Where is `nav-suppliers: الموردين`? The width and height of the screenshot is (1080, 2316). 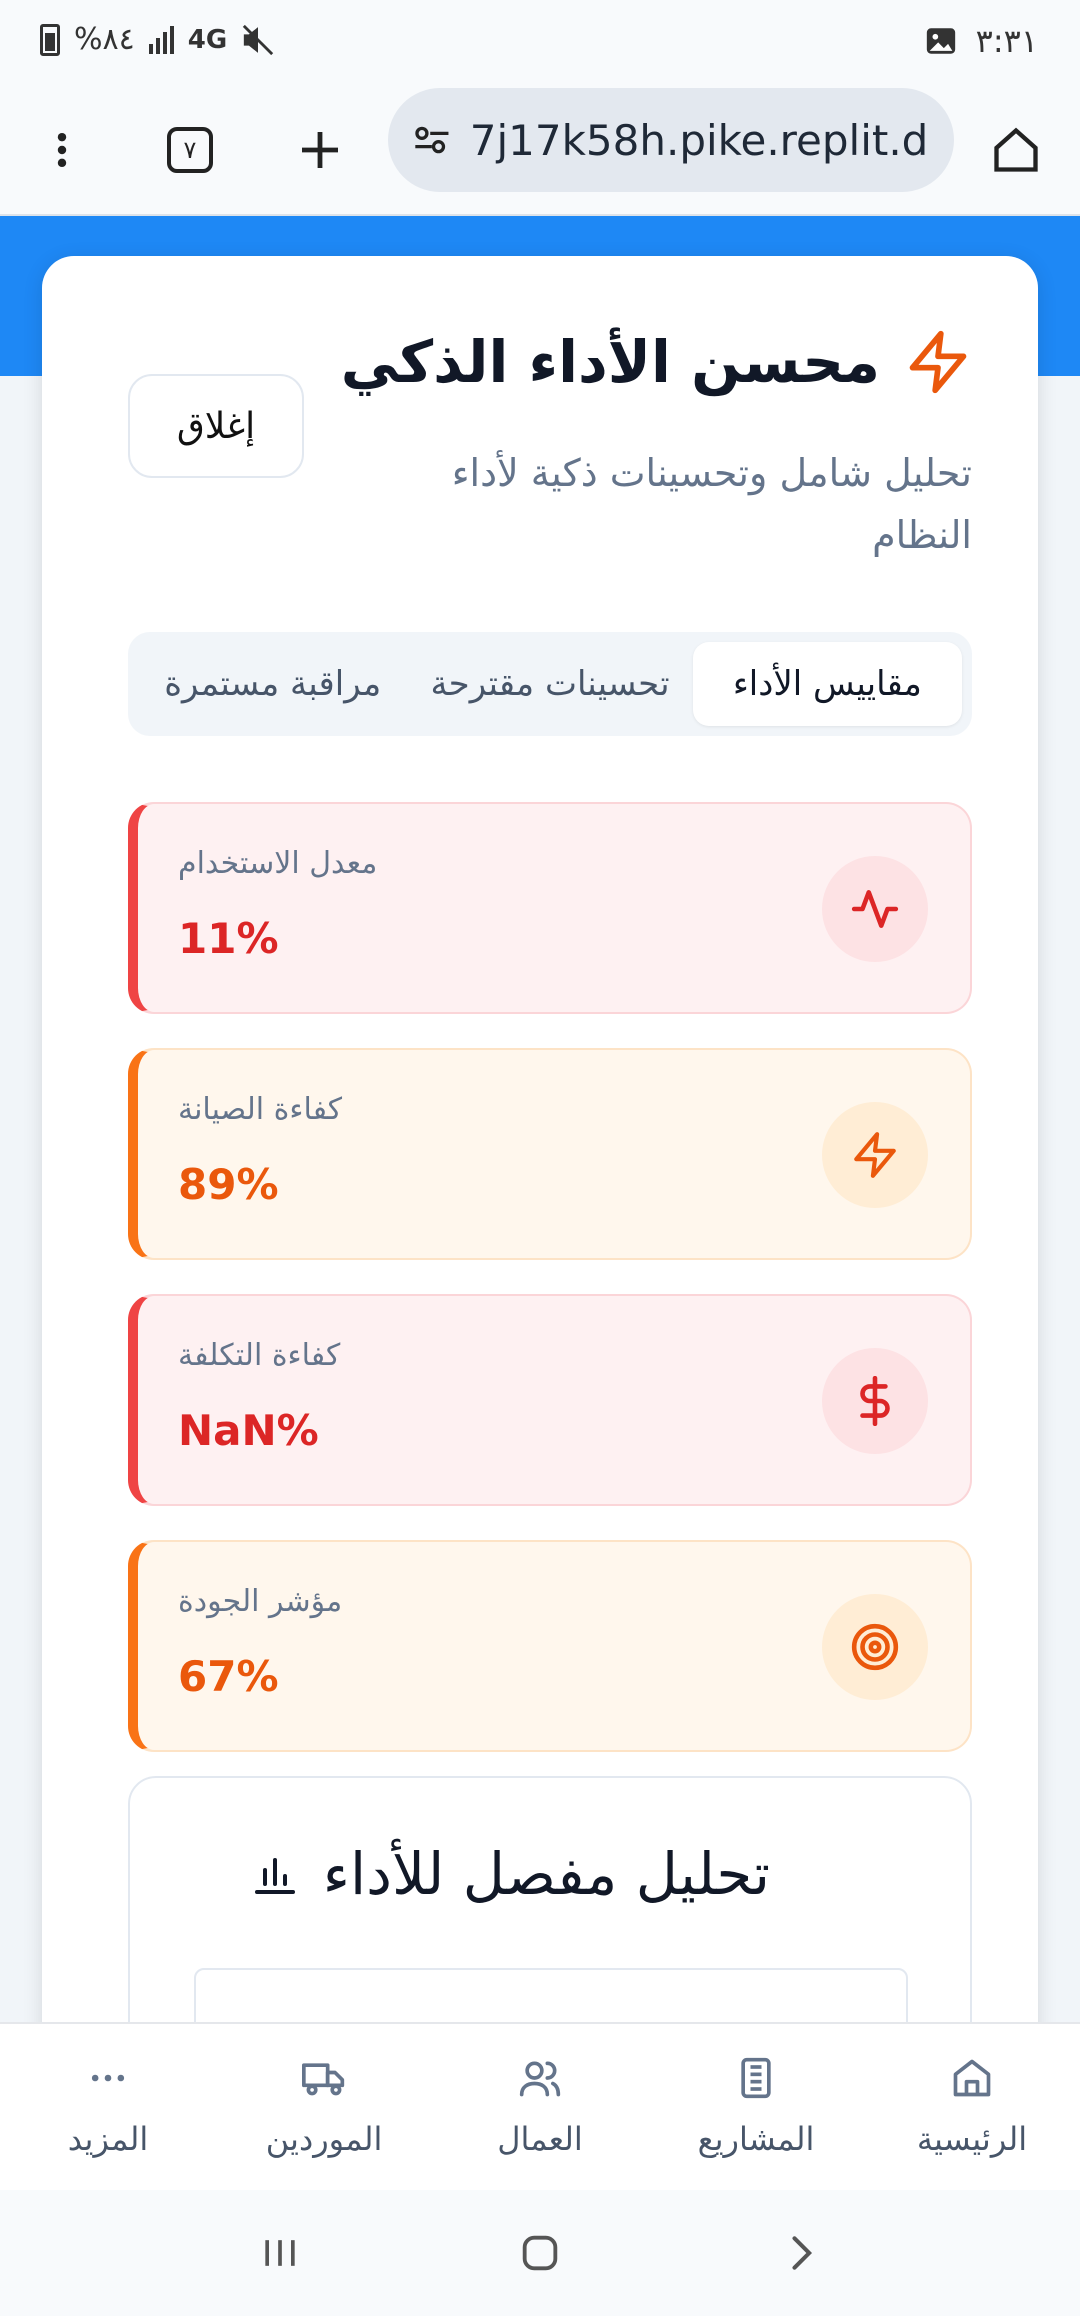
nav-suppliers: الموردين is located at coordinates (324, 2107).